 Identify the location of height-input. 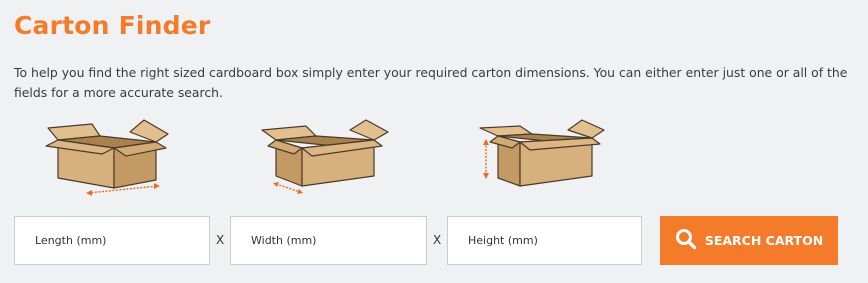
(544, 240).